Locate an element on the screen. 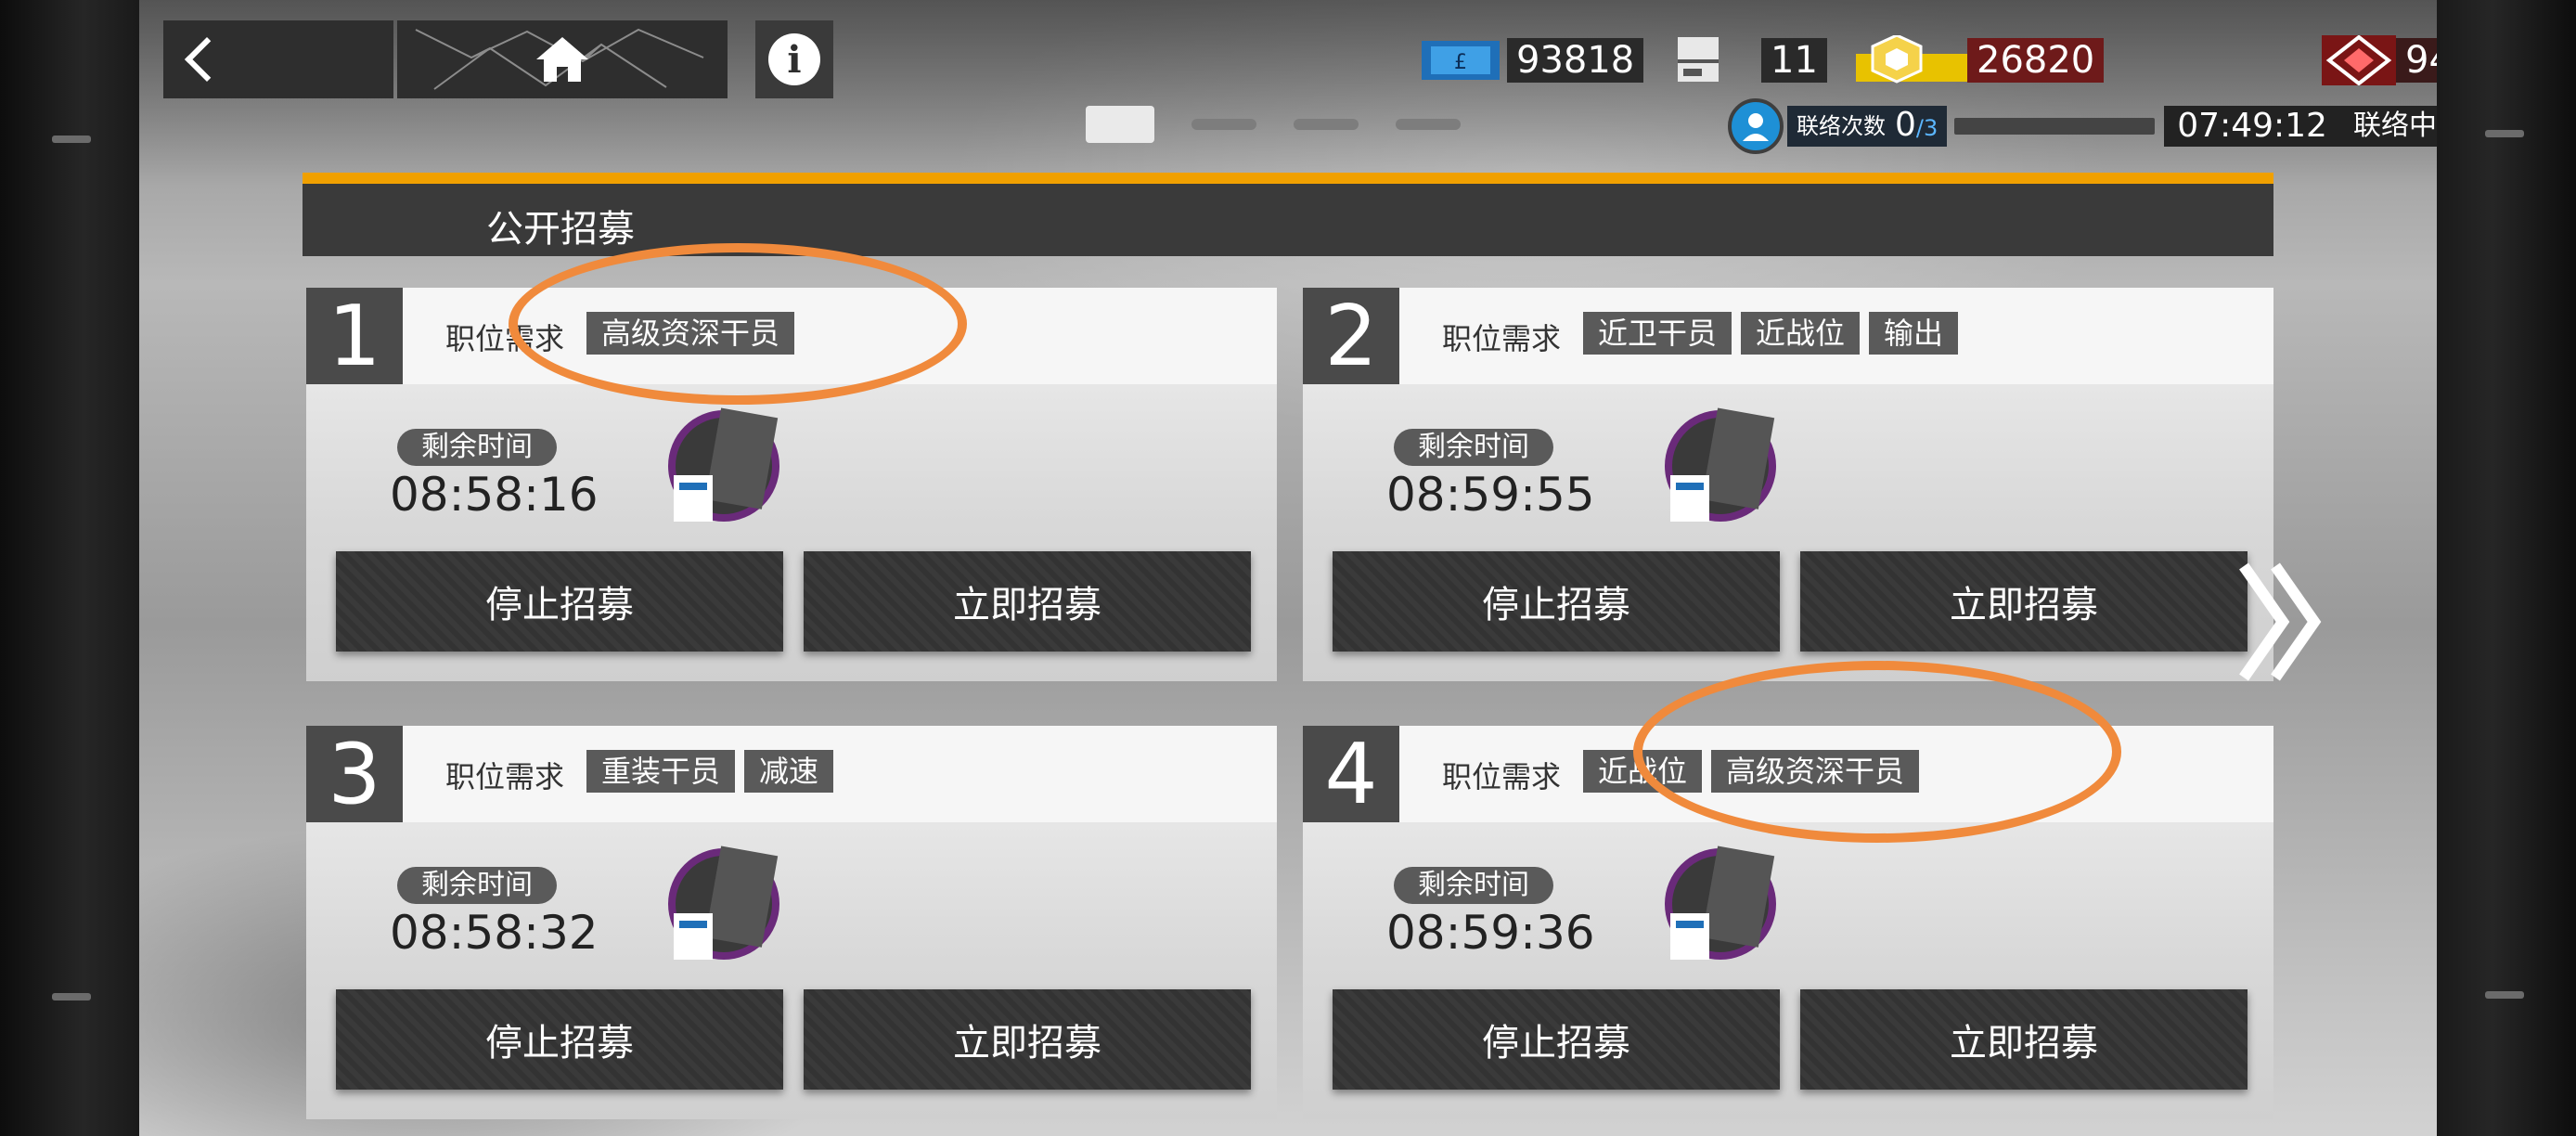 This screenshot has width=2576, height=1136. chevron-left-icon is located at coordinates (207, 59).